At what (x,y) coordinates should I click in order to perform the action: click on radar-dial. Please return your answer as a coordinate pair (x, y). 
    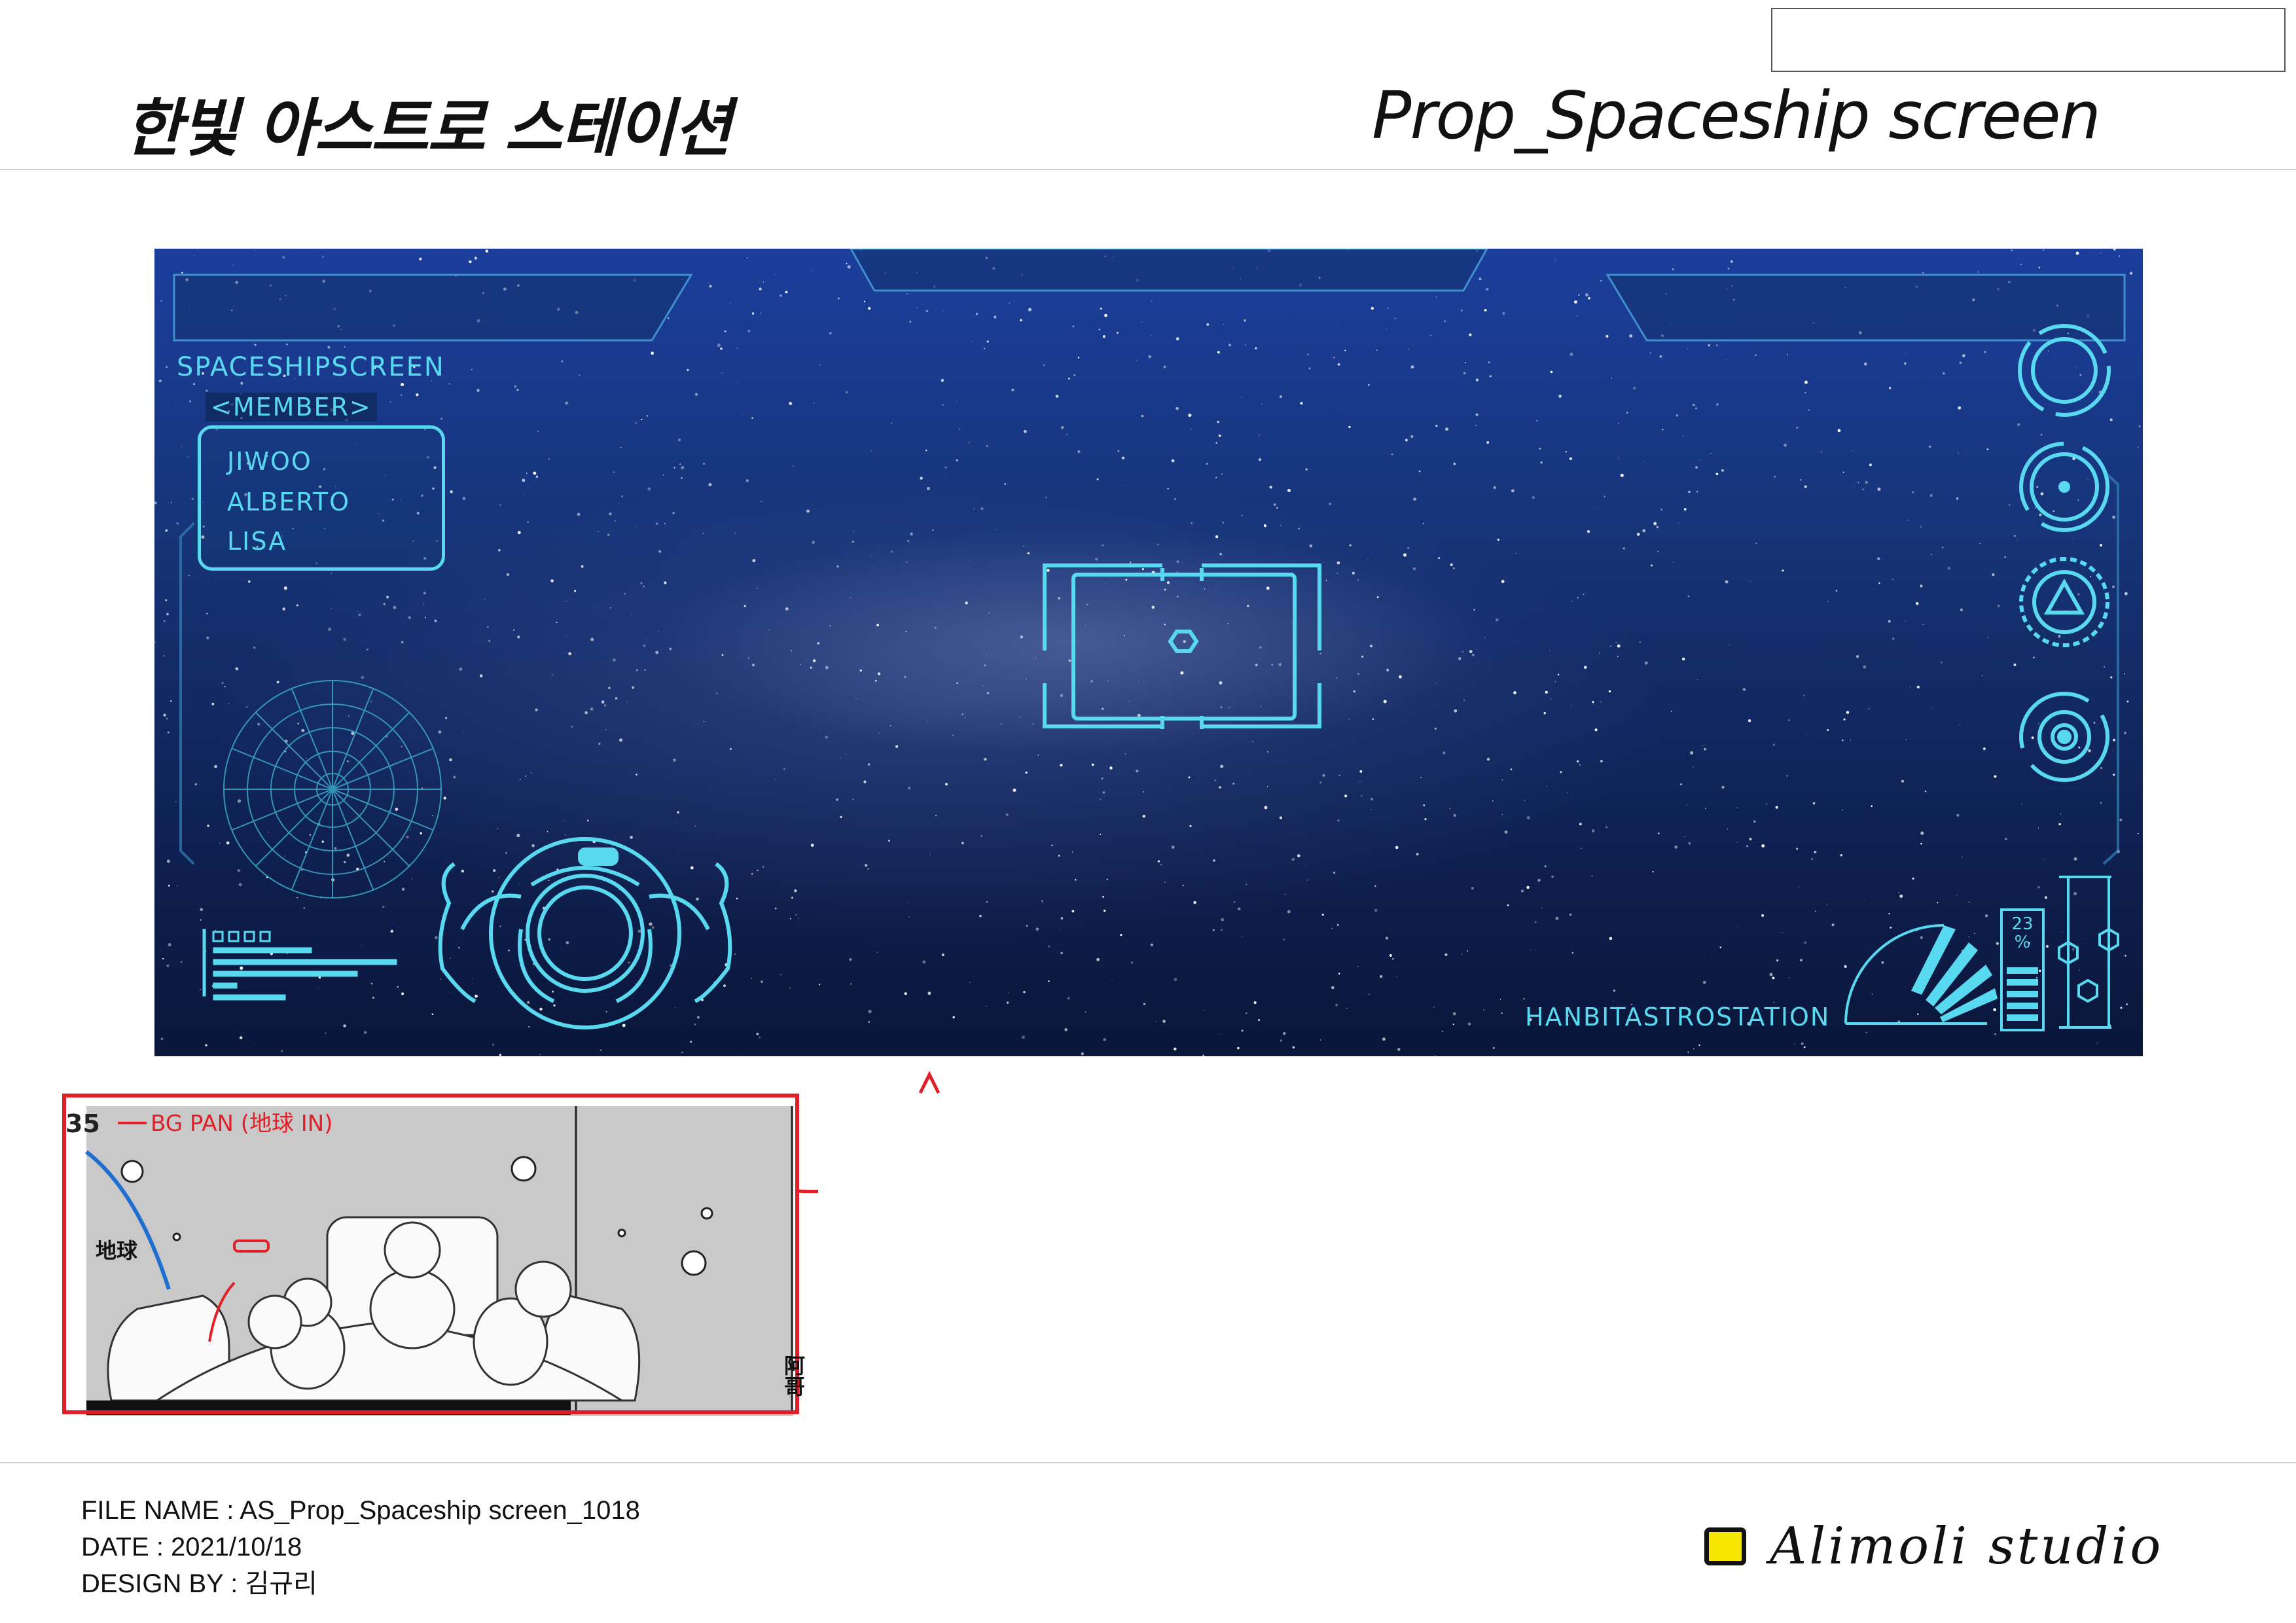
    Looking at the image, I should click on (332, 789).